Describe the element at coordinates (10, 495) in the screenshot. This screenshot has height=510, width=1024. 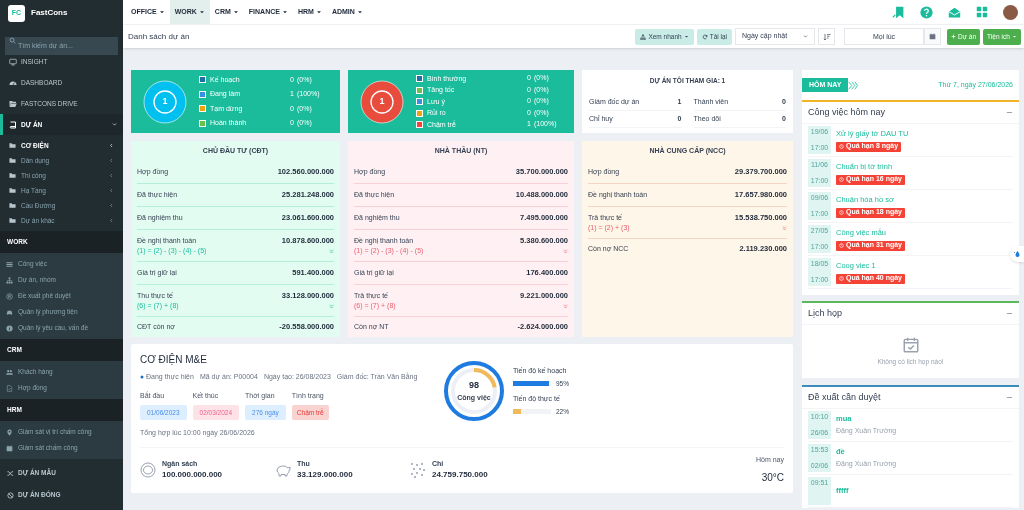
I see `ban-icon` at that location.